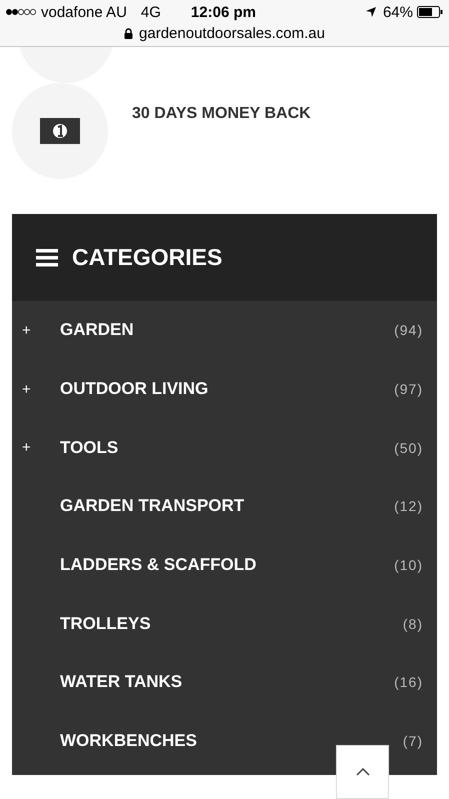  Describe the element at coordinates (371, 12) in the screenshot. I see `location-arrow-icon` at that location.